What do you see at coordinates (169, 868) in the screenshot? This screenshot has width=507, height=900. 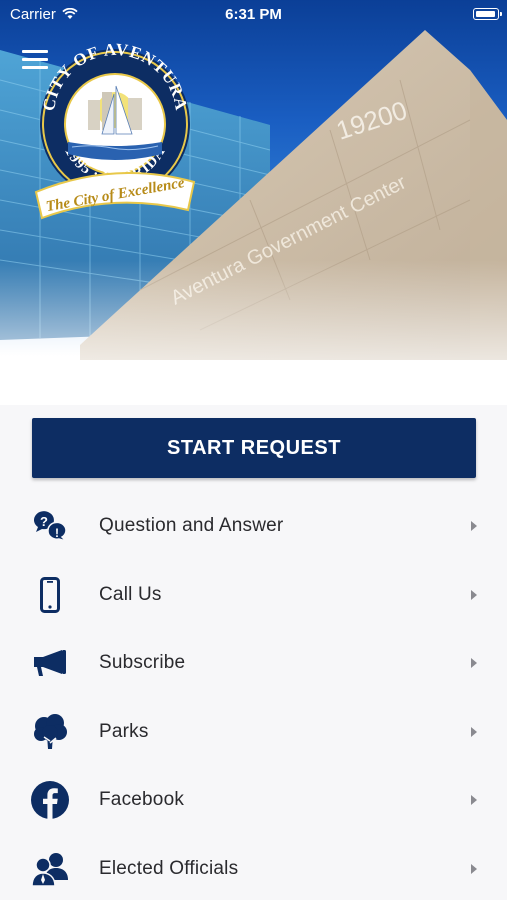 I see `menu-item-label: Elected Officials` at bounding box center [169, 868].